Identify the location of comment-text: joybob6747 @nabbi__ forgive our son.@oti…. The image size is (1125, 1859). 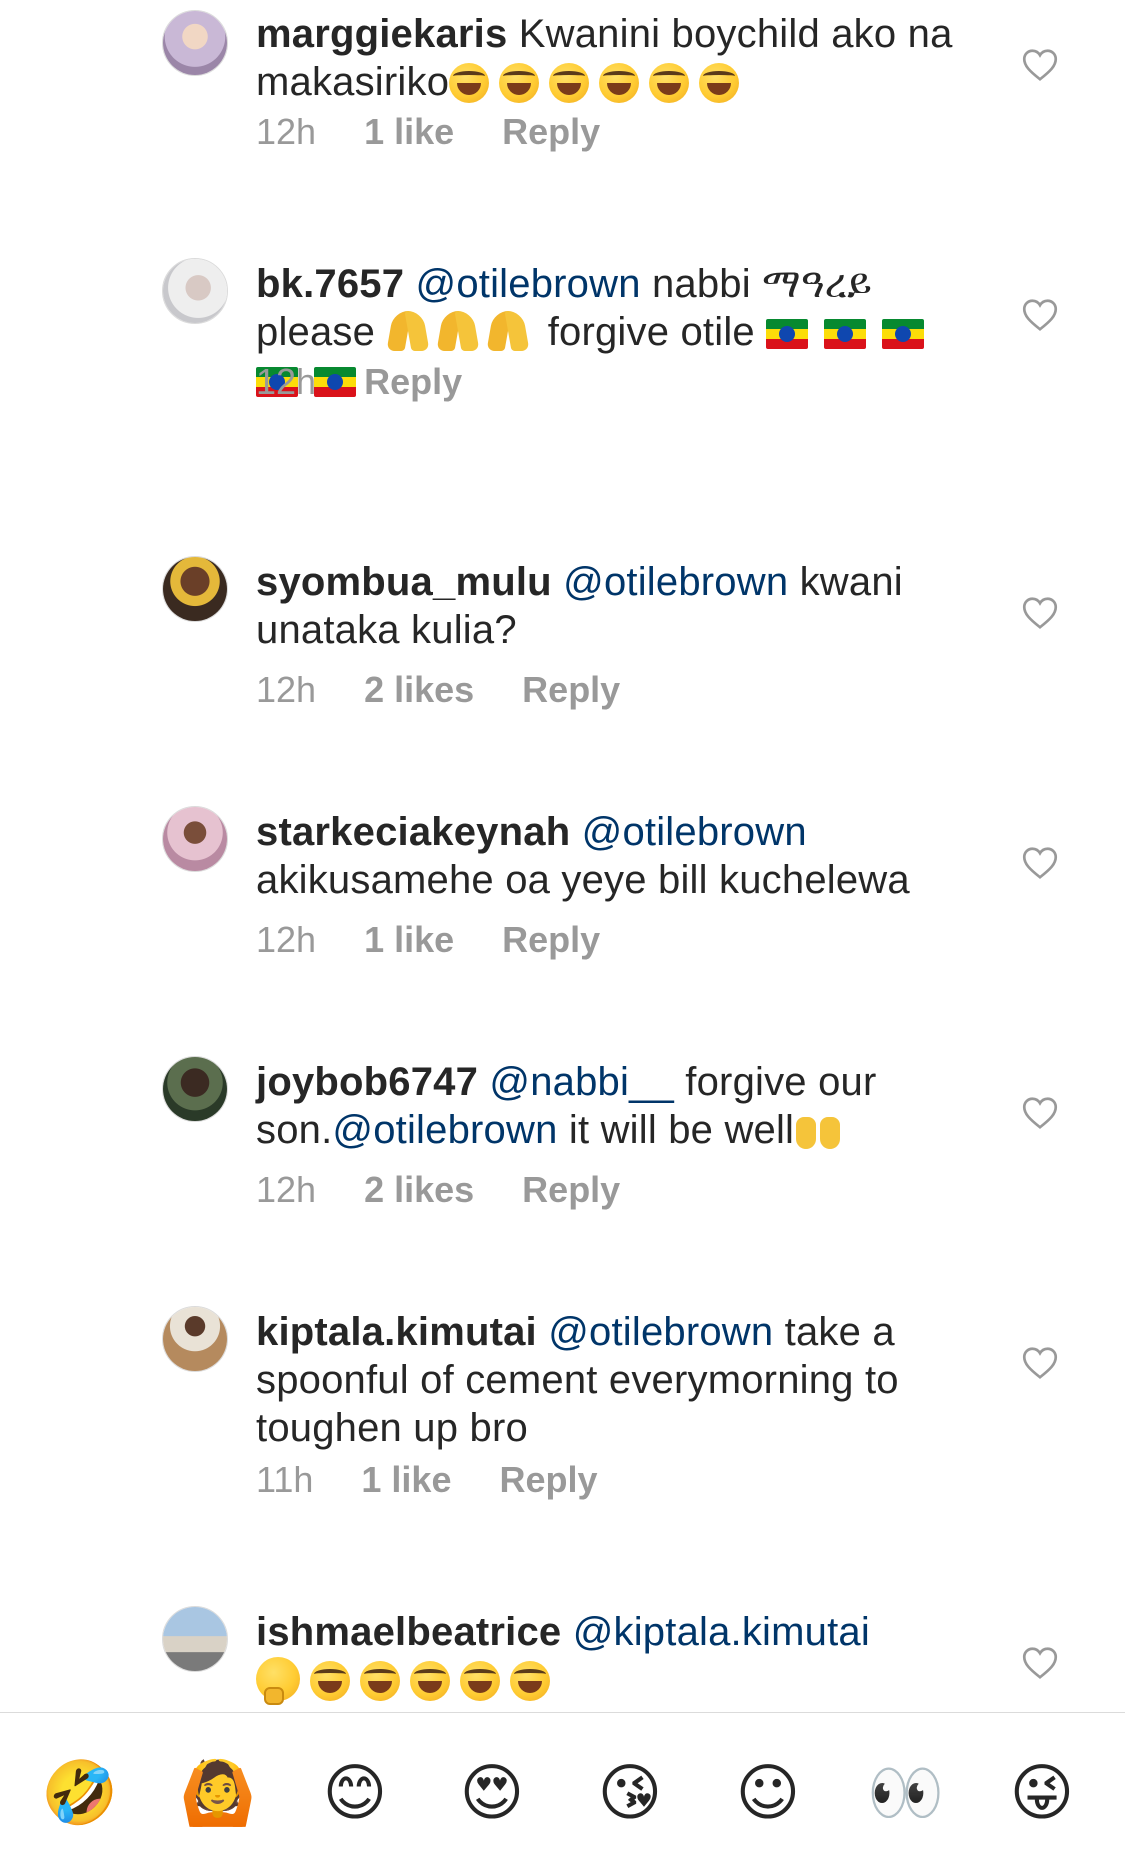
(606, 1106).